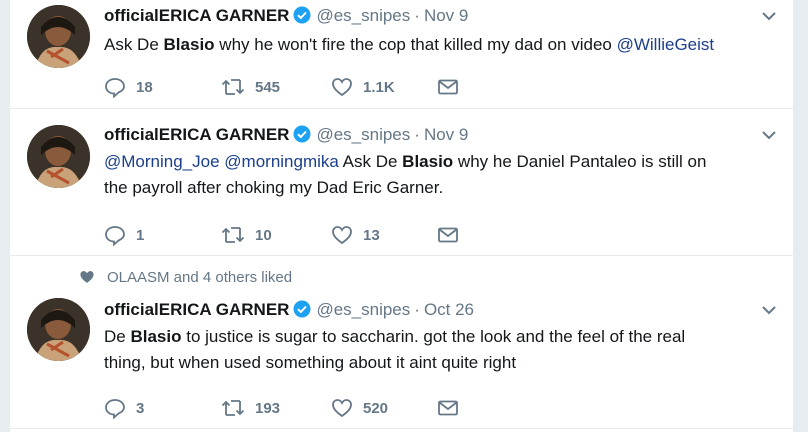 This screenshot has width=808, height=432. I want to click on tweet-header: officialERICA GARNER @es_snipes · Oct 26, so click(289, 310).